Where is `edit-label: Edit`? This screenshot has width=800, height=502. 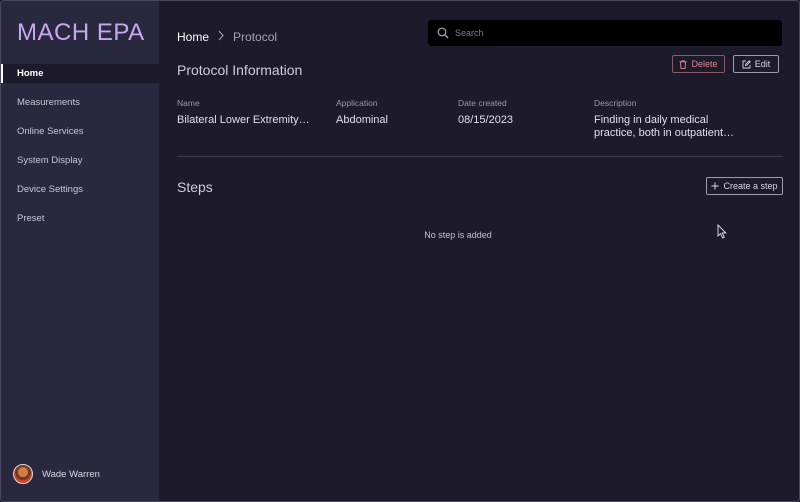
edit-label: Edit is located at coordinates (762, 64).